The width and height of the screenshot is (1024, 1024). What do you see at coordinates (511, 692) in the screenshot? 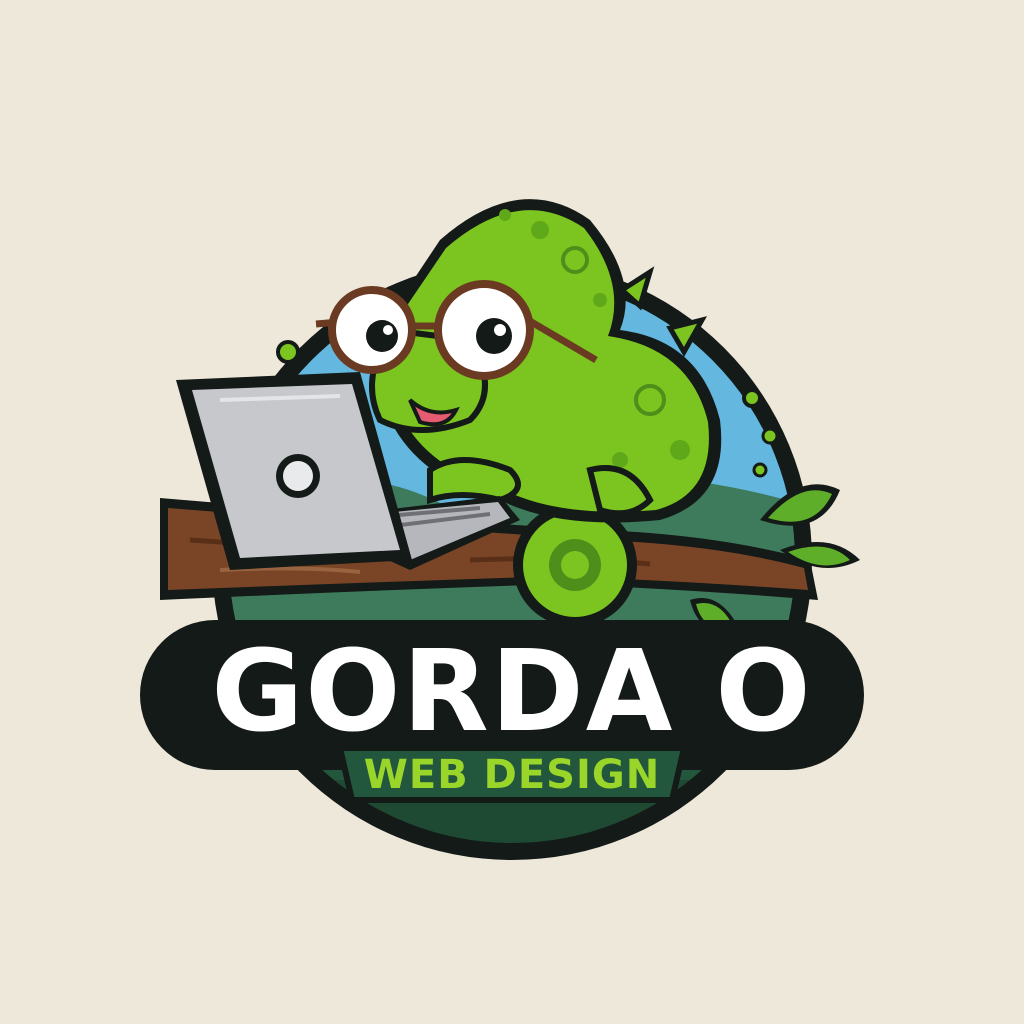
I see `brand-wordmark: GORDA O` at bounding box center [511, 692].